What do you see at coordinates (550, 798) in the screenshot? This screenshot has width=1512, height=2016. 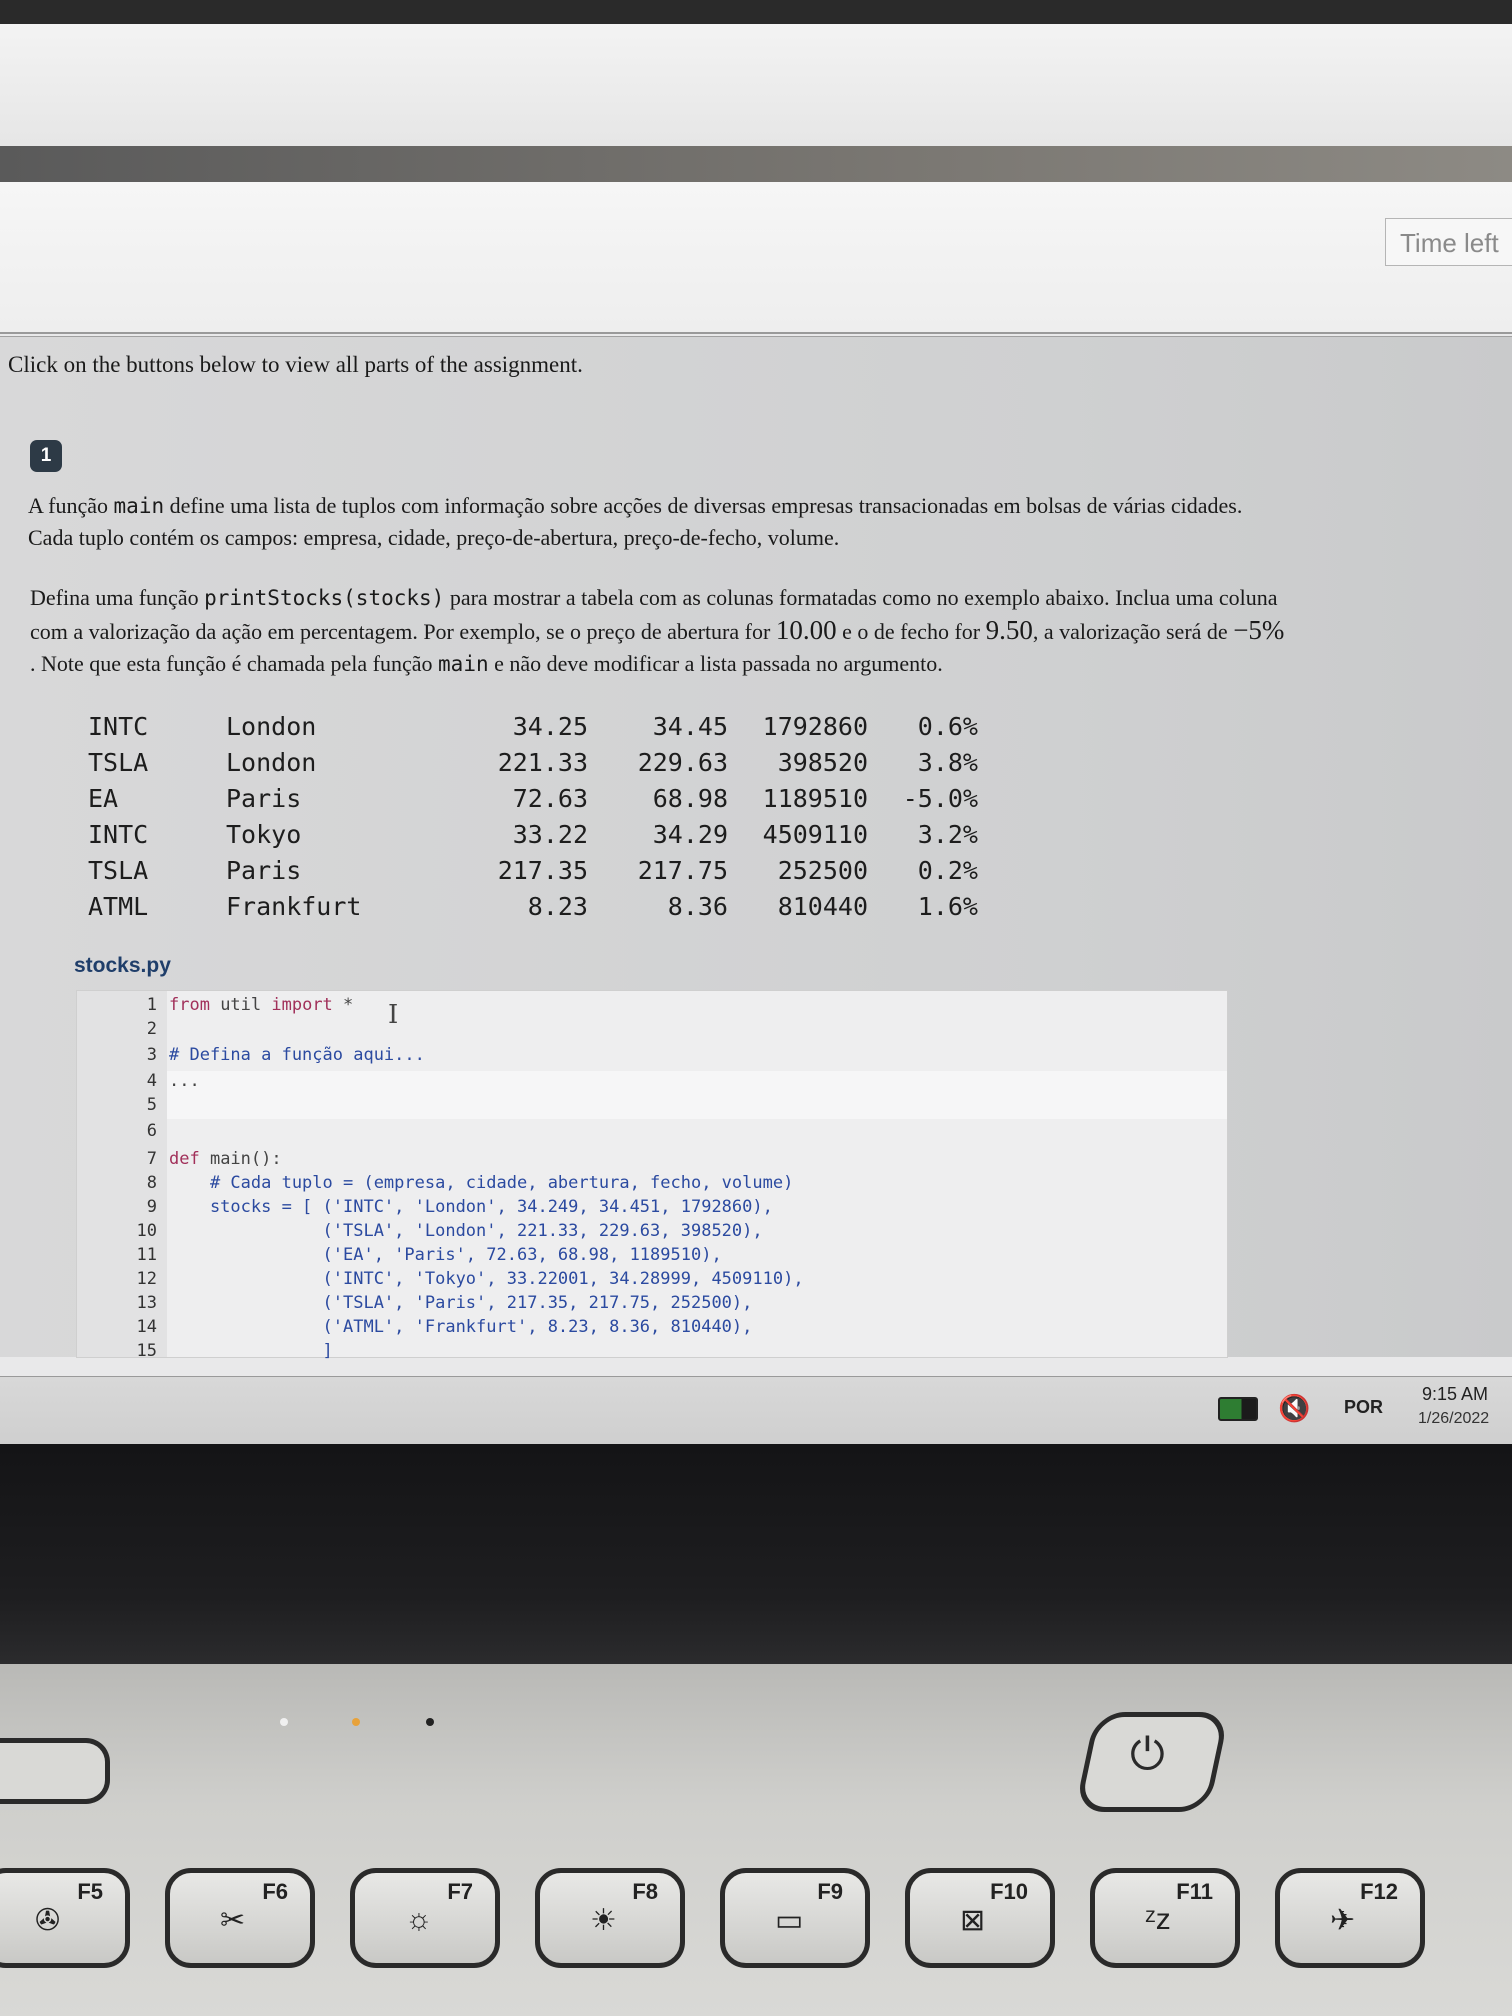 I see `table-cell: 72.63` at bounding box center [550, 798].